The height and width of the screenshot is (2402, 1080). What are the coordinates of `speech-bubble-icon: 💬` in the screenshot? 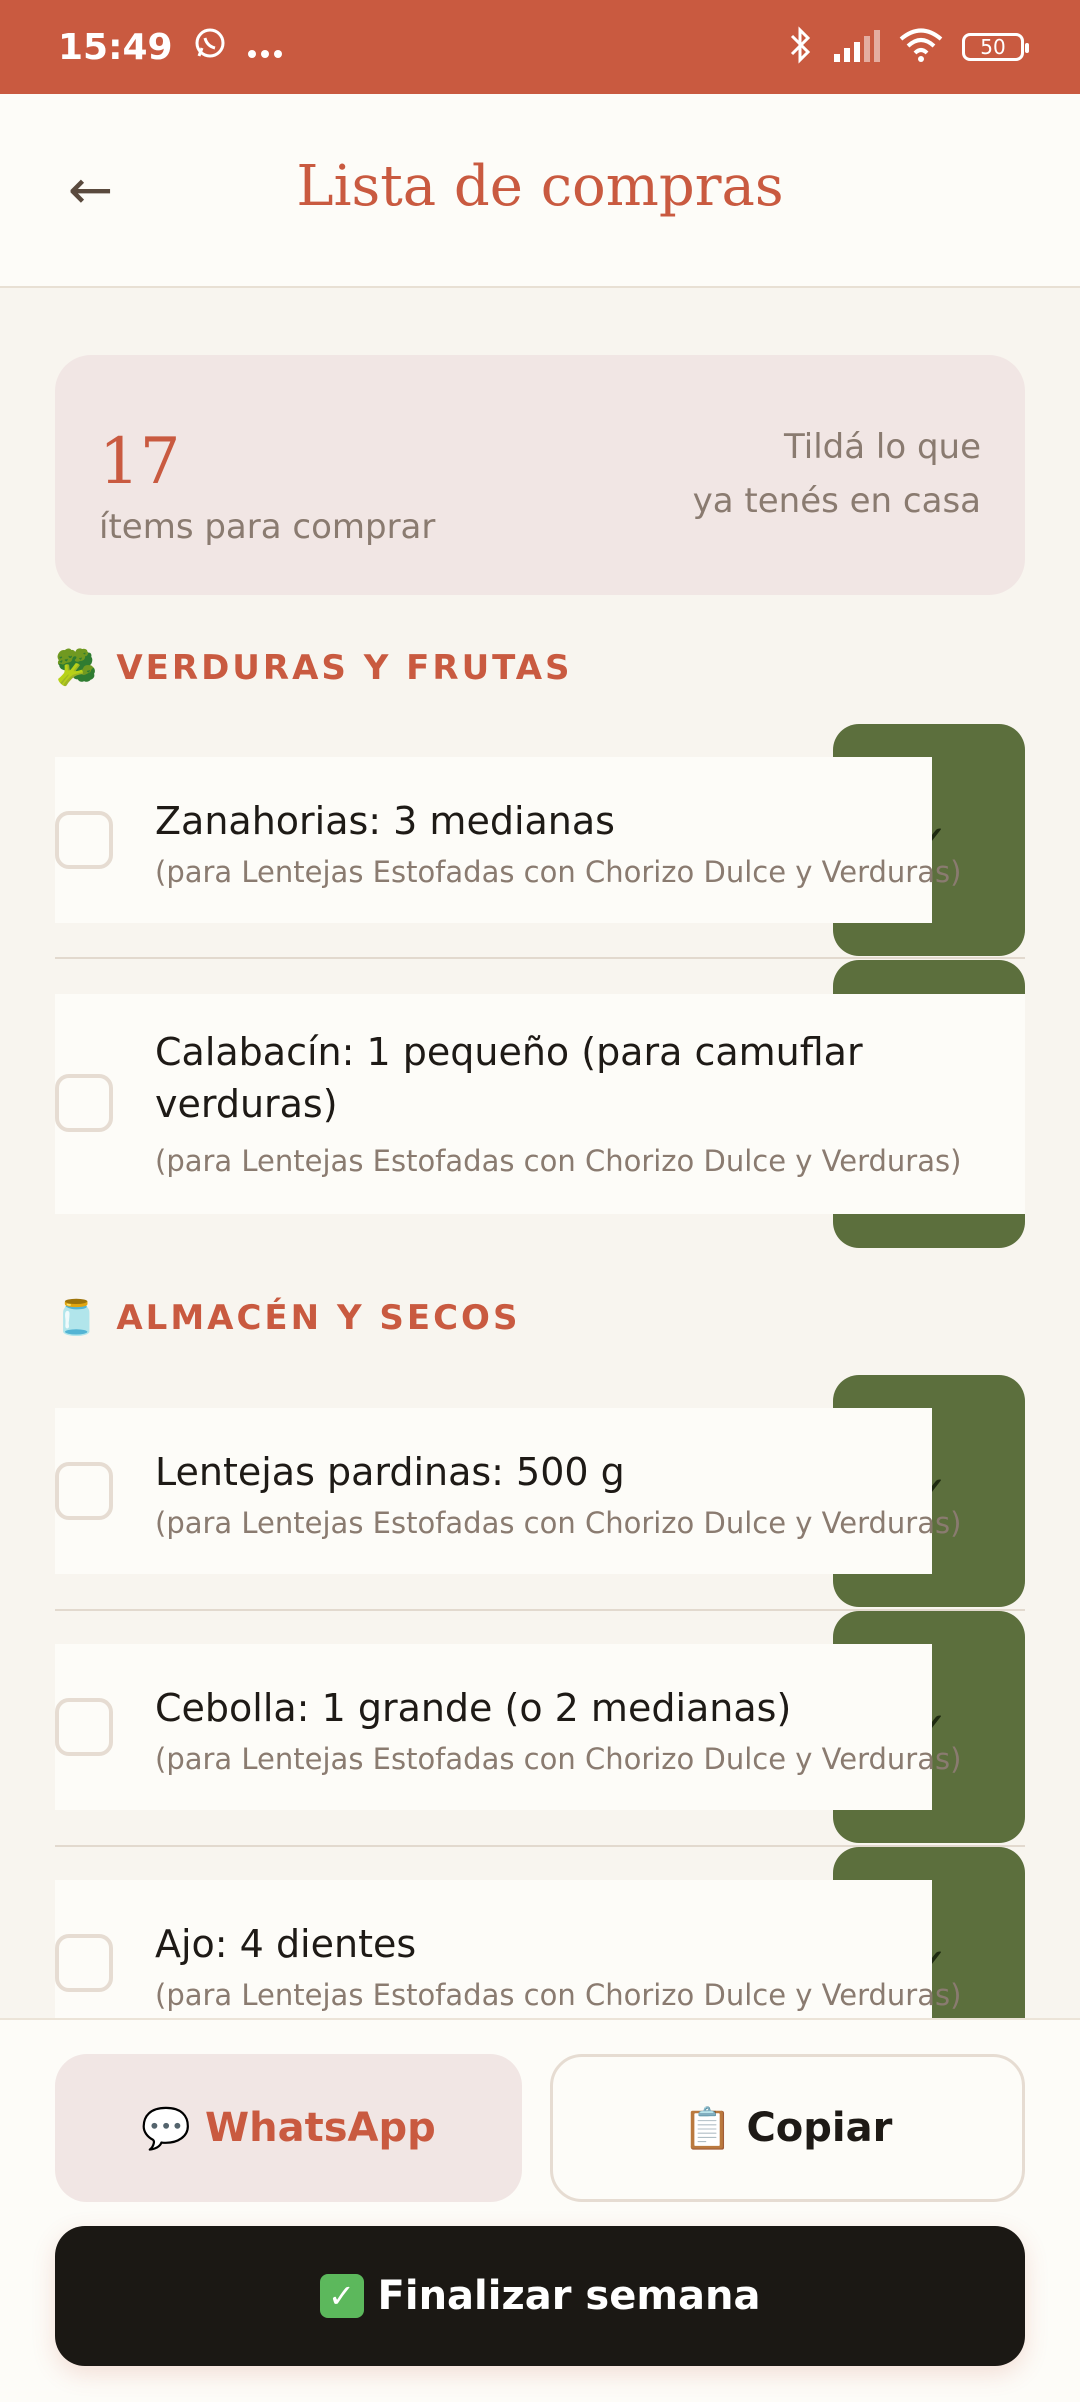 It's located at (166, 2128).